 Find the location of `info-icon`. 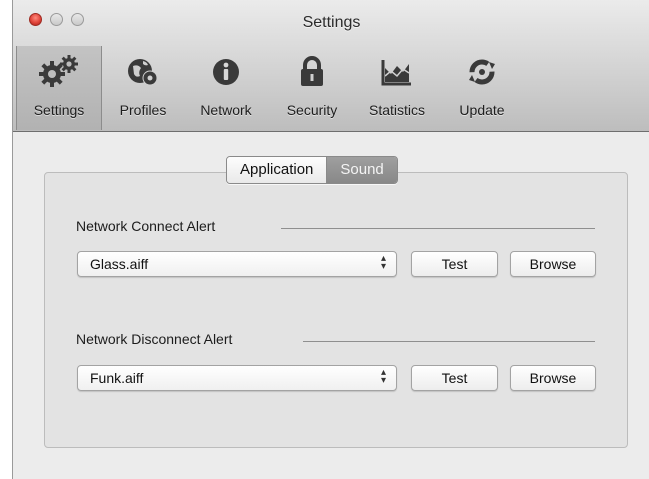

info-icon is located at coordinates (226, 71).